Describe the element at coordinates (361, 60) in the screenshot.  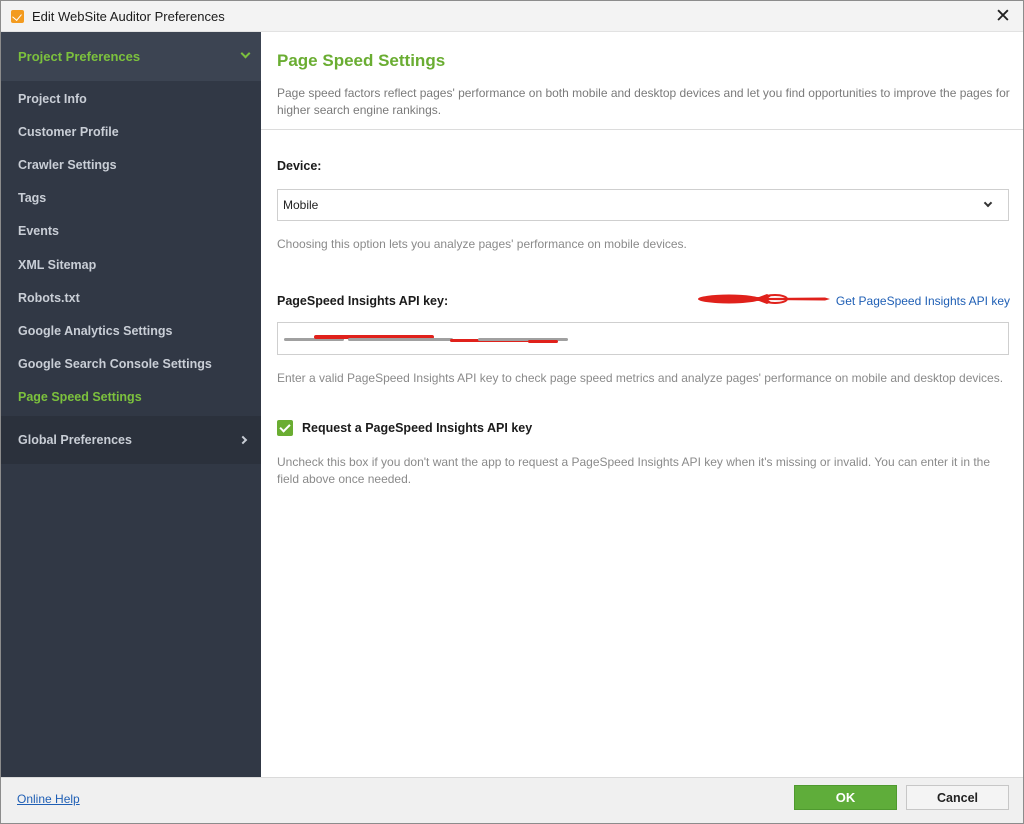
I see `page-title: Page Speed Settings` at that location.